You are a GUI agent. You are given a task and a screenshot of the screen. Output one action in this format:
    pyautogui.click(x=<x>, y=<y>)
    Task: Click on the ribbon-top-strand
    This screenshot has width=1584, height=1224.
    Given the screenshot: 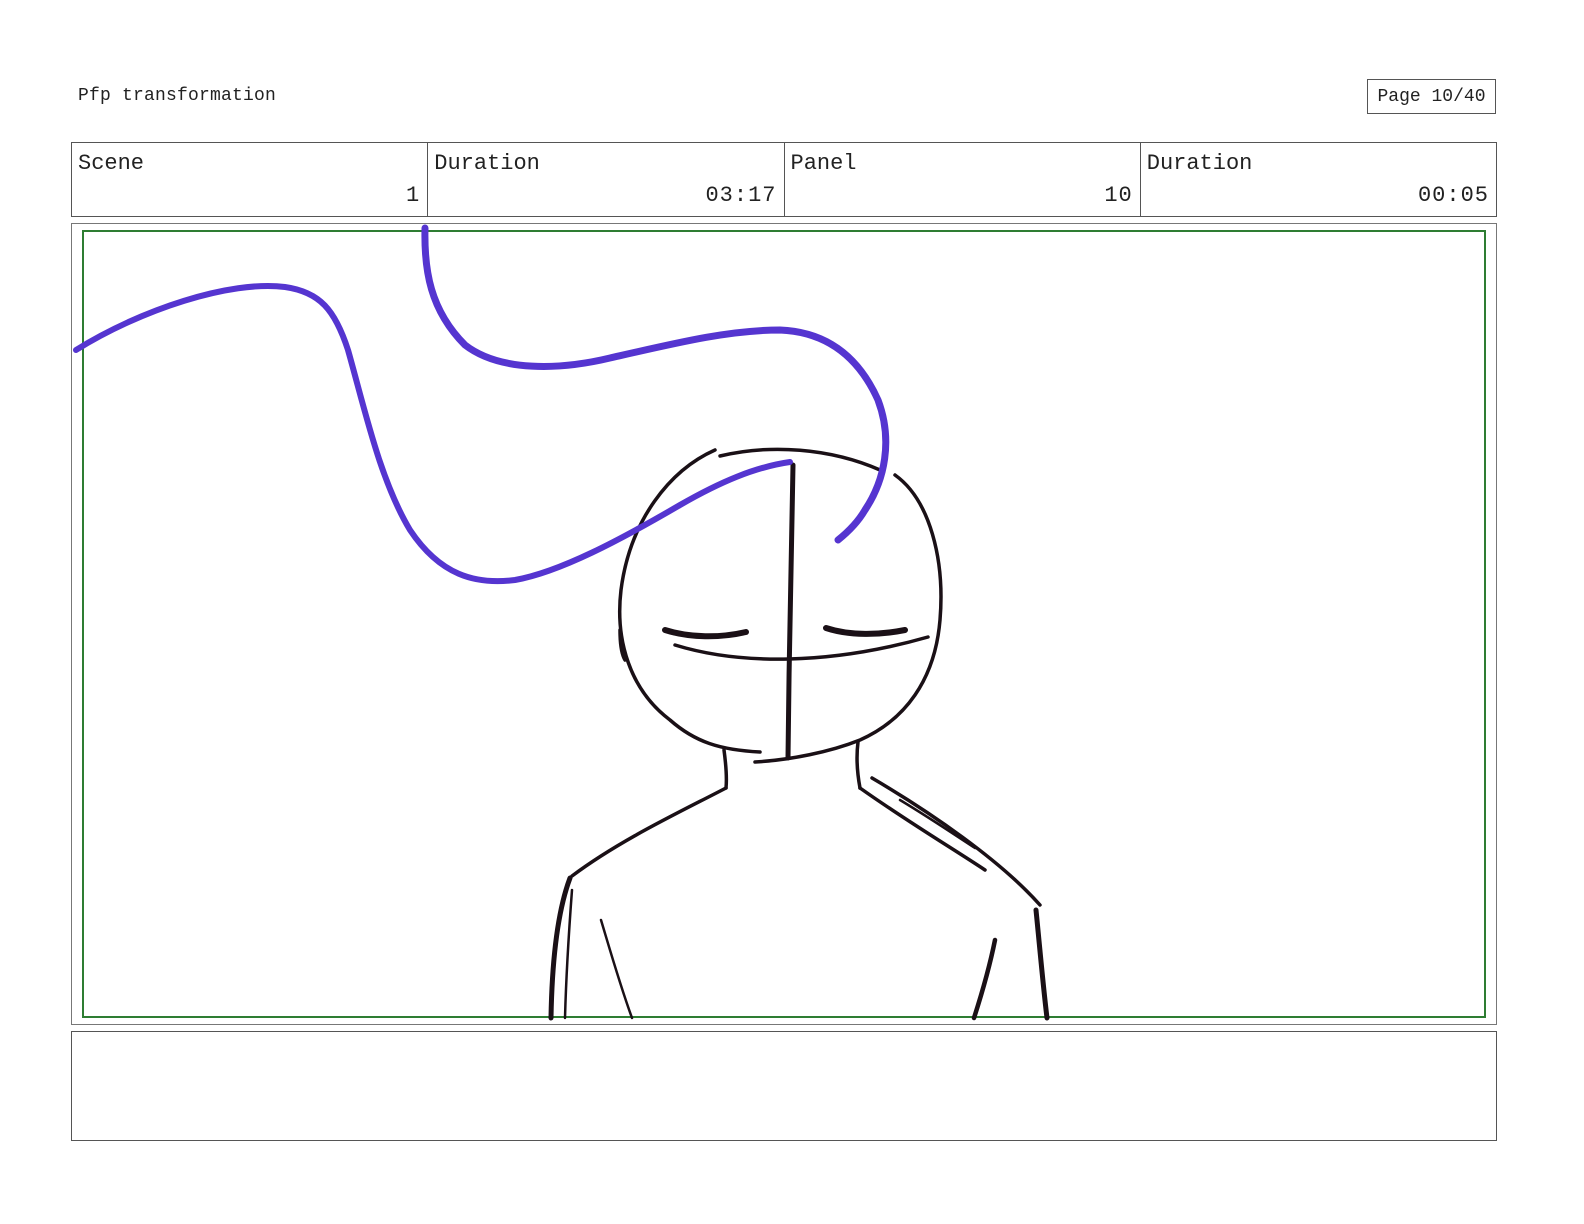 What is the action you would take?
    pyautogui.click(x=655, y=384)
    